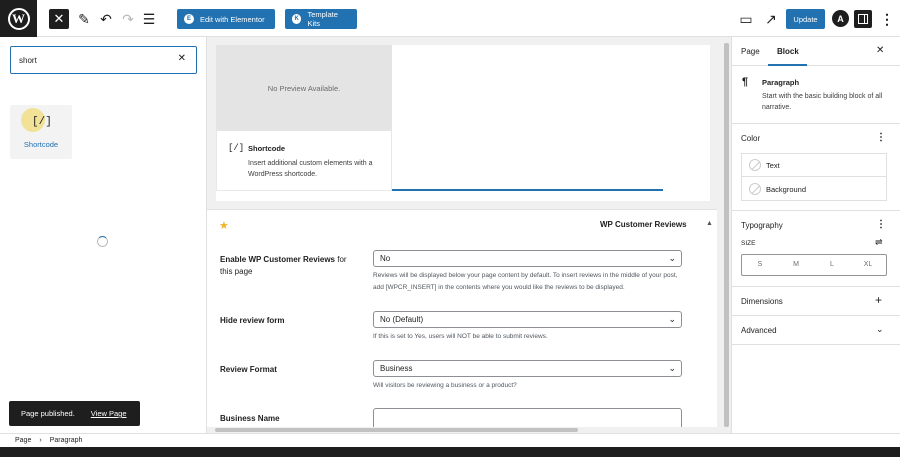  Describe the element at coordinates (788, 51) in the screenshot. I see `tab-block: Block` at that location.